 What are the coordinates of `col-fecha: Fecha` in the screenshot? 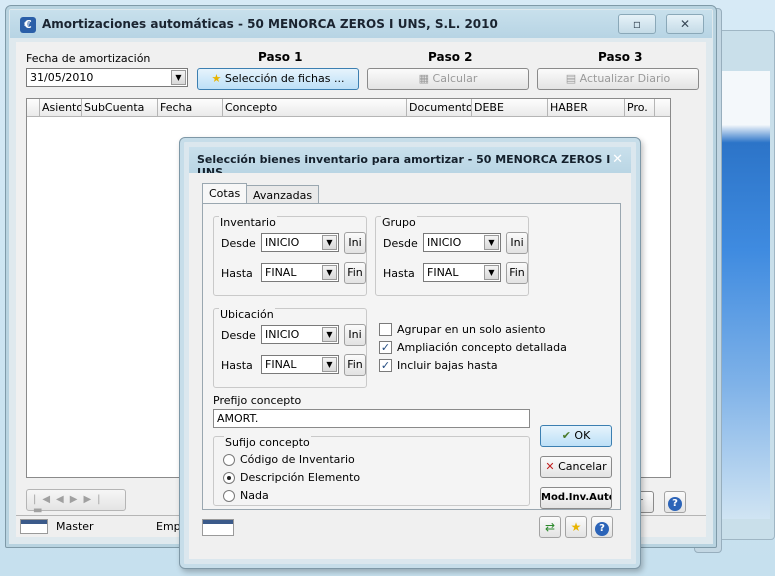 It's located at (190, 107).